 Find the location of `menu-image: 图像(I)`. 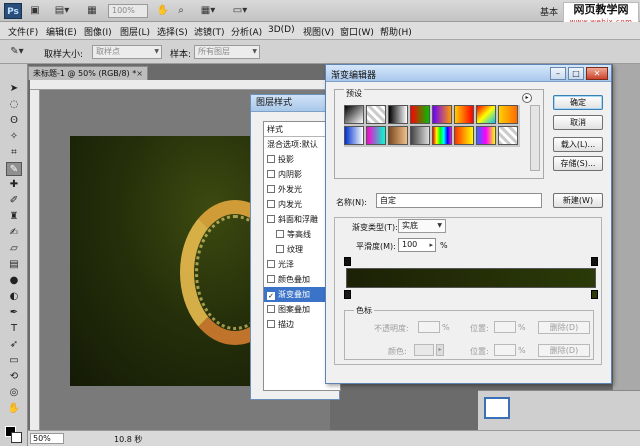

menu-image: 图像(I) is located at coordinates (98, 31).